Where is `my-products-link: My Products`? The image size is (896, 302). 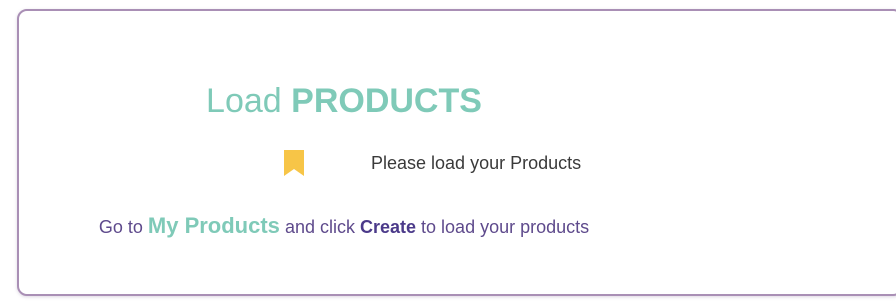
my-products-link: My Products is located at coordinates (214, 225).